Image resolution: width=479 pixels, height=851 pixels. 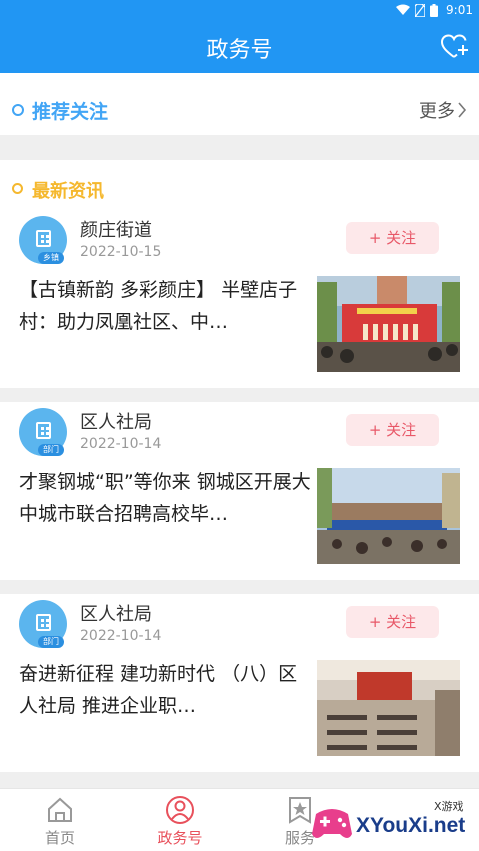 I want to click on app-bar: 政务号, so click(x=239, y=47).